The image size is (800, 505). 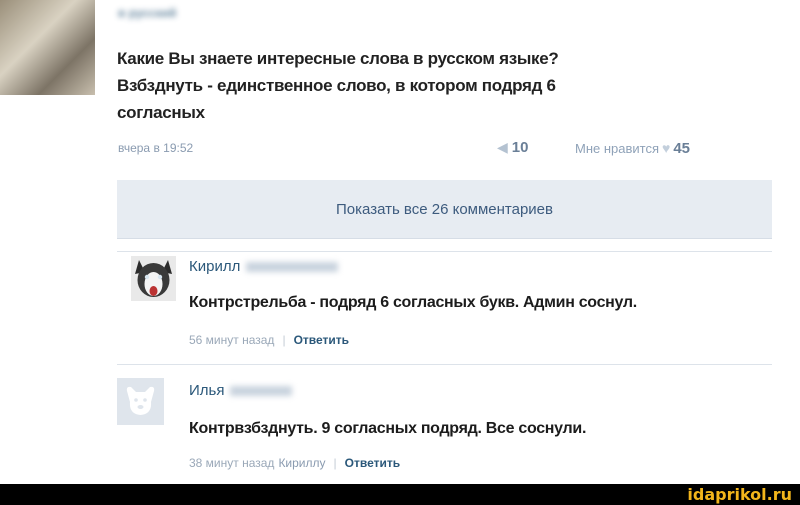 What do you see at coordinates (444, 209) in the screenshot?
I see `show-all-comments-button: Показать все 26 комментариев` at bounding box center [444, 209].